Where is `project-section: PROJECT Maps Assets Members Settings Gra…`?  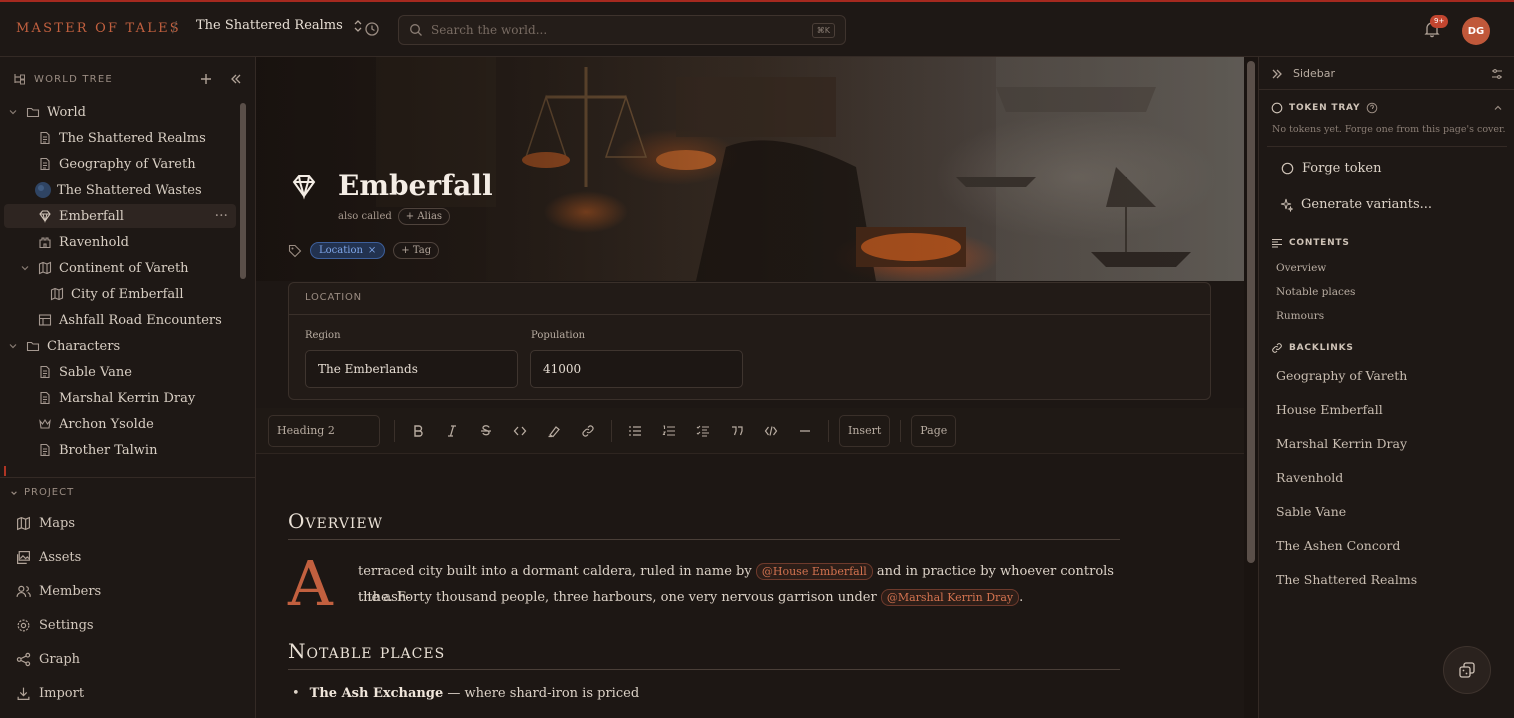
project-section: PROJECT Maps Assets Members Settings Gra… is located at coordinates (127, 597).